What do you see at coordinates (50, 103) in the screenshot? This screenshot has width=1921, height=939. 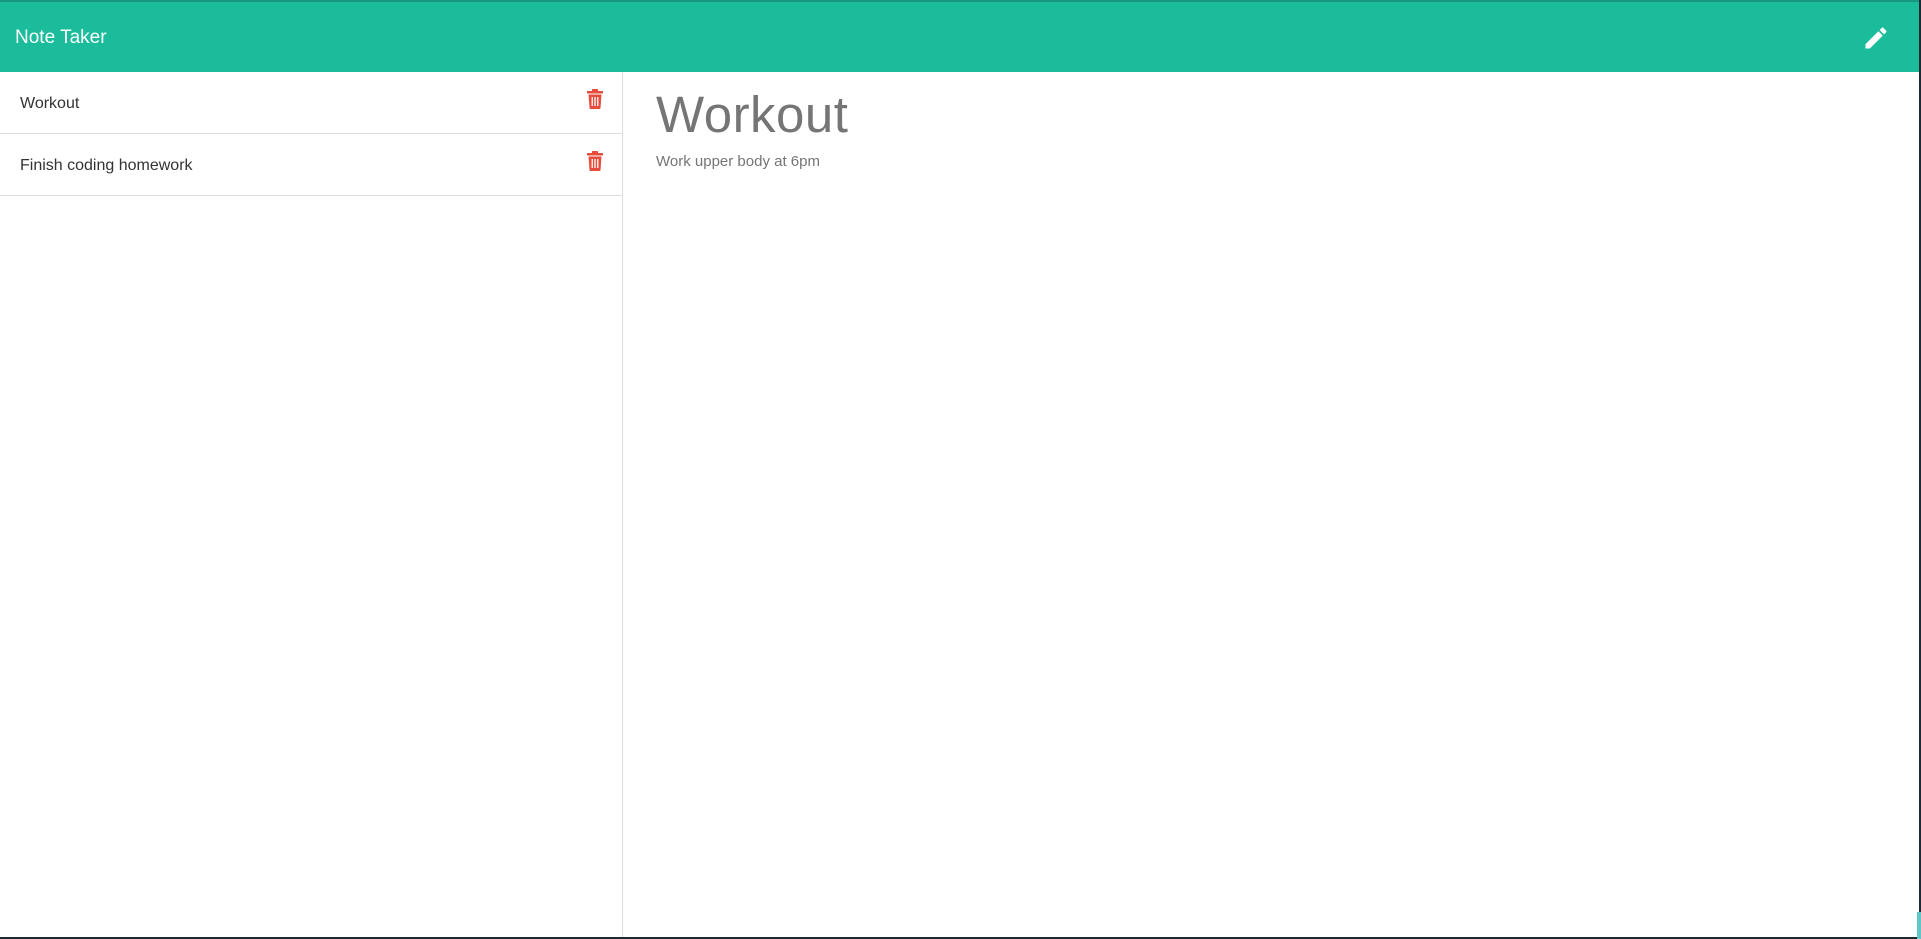 I see `note-item-title: Workout` at bounding box center [50, 103].